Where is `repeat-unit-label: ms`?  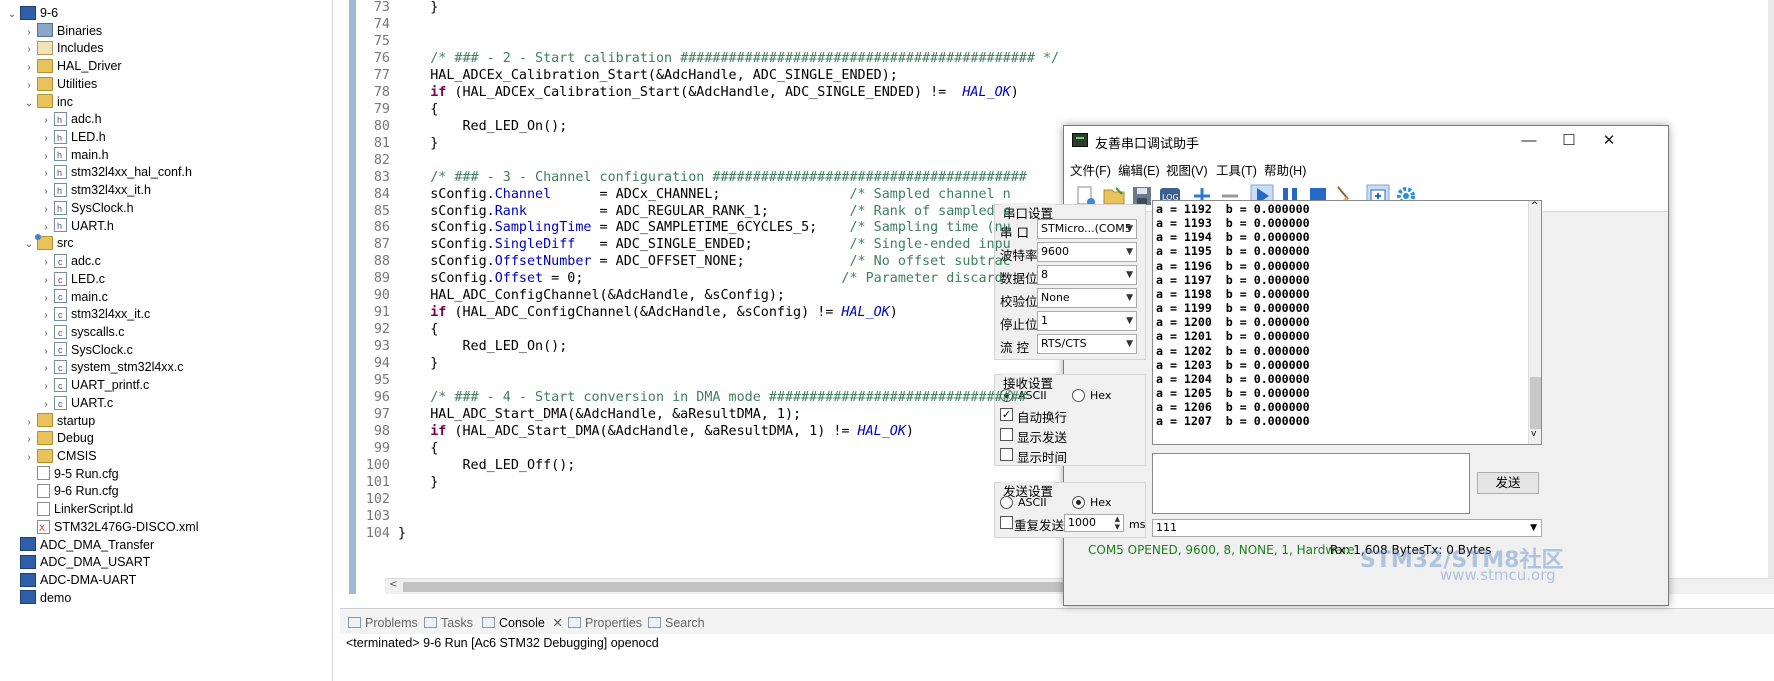 repeat-unit-label: ms is located at coordinates (1137, 524).